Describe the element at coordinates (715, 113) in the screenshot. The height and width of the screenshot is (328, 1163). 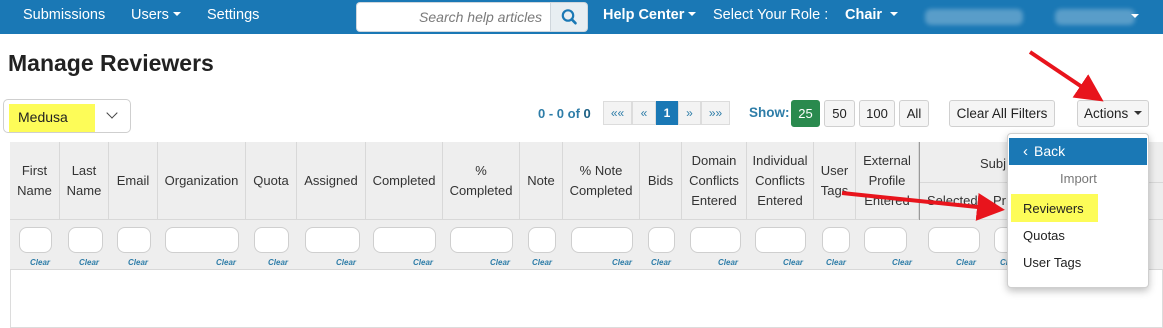
I see `pager-last-button: »»` at that location.